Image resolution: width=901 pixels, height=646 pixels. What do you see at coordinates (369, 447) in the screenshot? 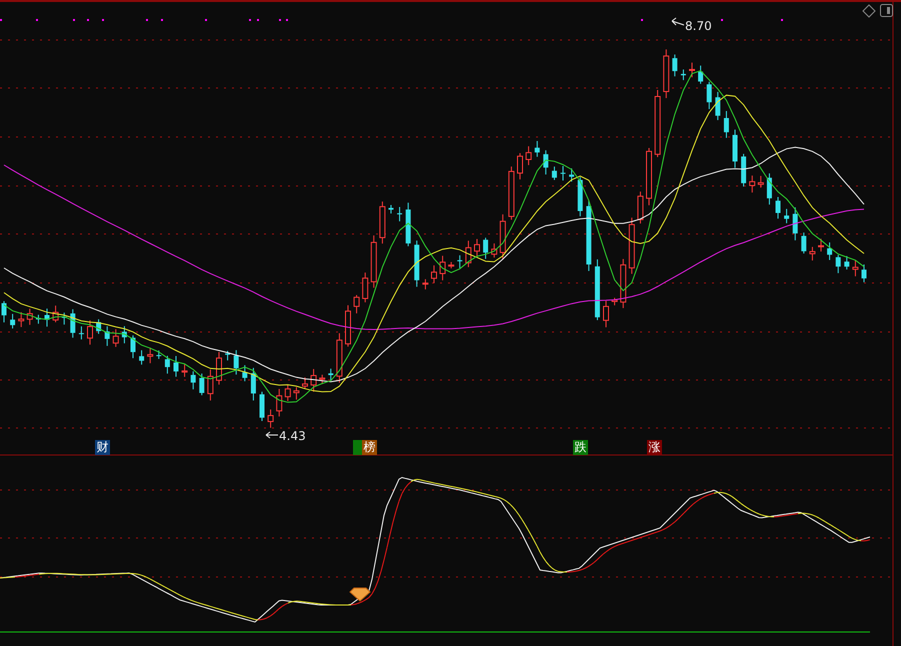
I see `event-tag: 榜` at bounding box center [369, 447].